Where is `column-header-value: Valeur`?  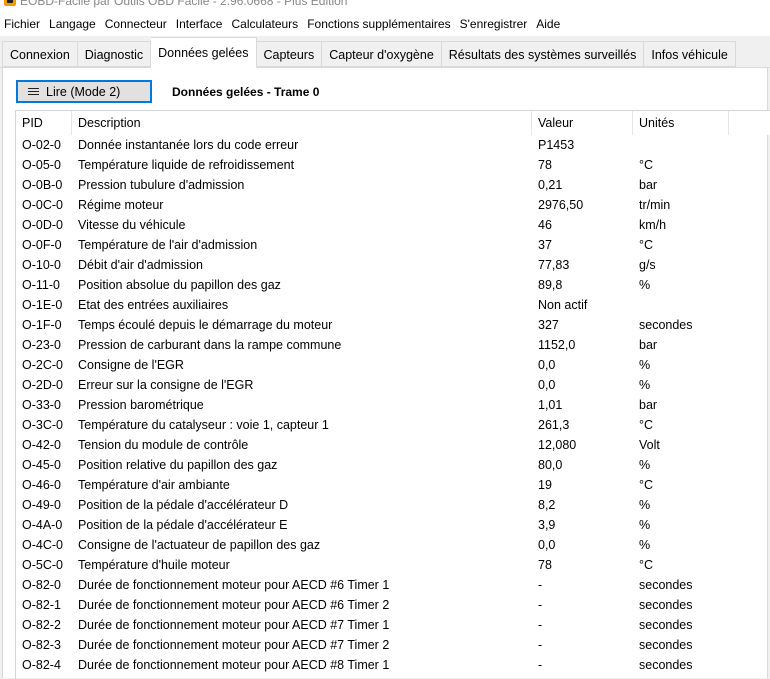
column-header-value: Valeur is located at coordinates (582, 123).